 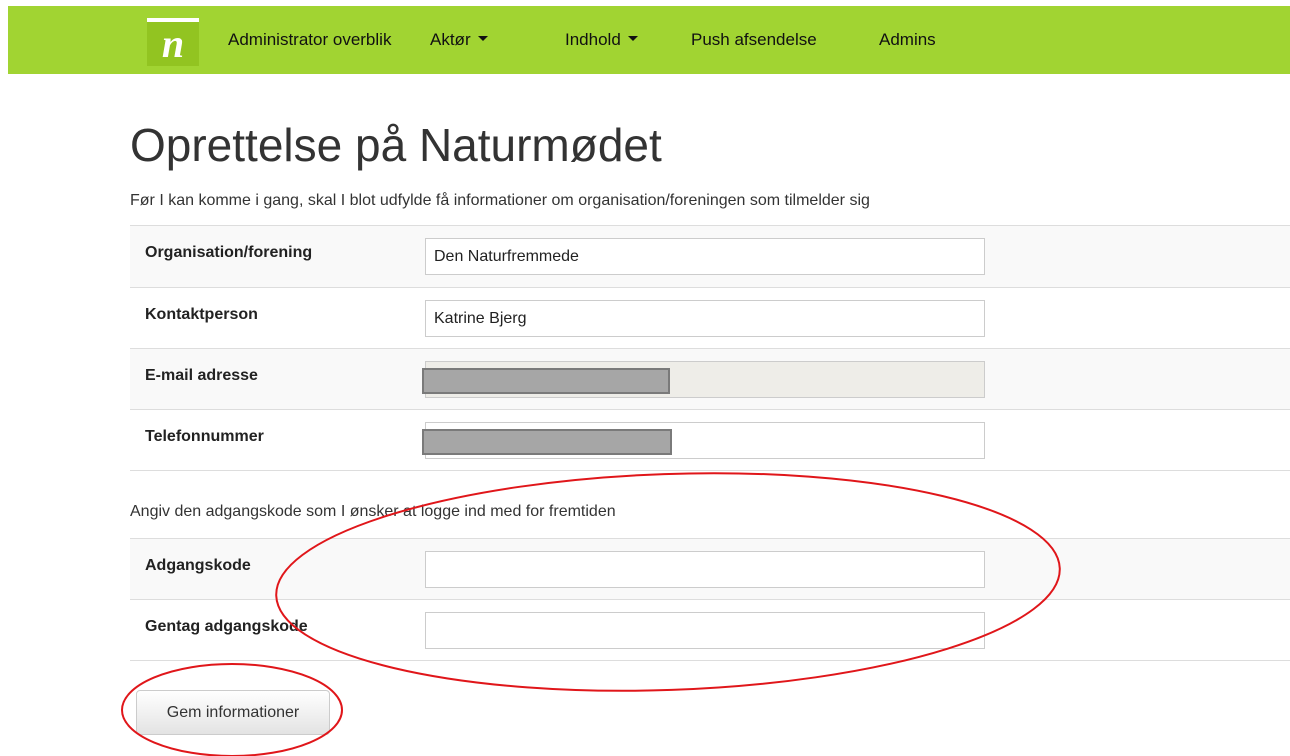 What do you see at coordinates (204, 436) in the screenshot?
I see `phone-label: Telefonnummer` at bounding box center [204, 436].